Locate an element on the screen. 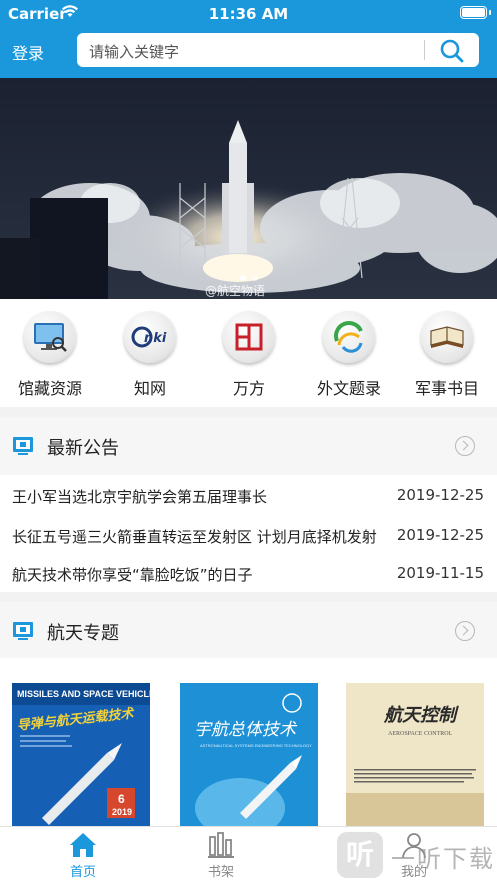 The width and height of the screenshot is (497, 883). notice-item: 王小军当选北京宇航学会第五届理事长 2019-12-25 is located at coordinates (248, 494).